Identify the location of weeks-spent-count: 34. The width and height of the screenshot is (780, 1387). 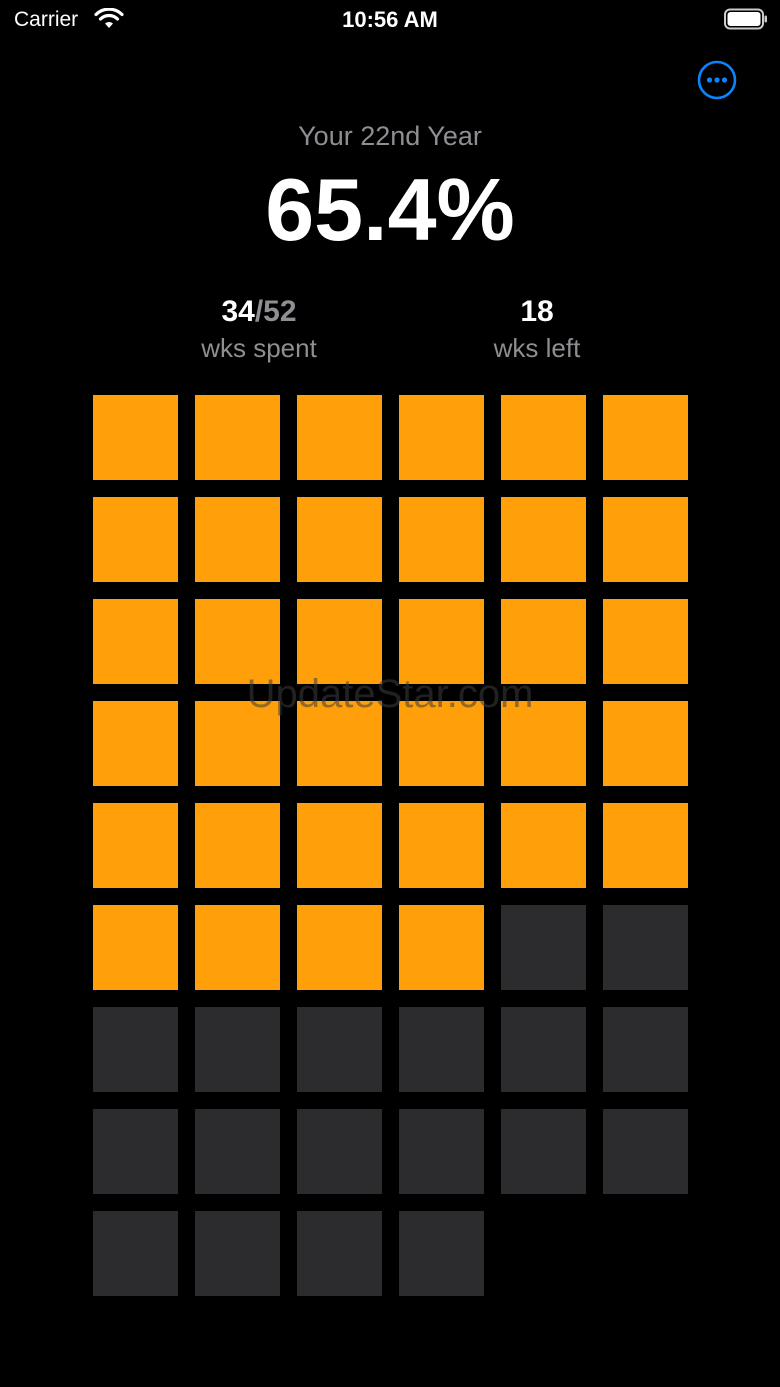
(238, 311).